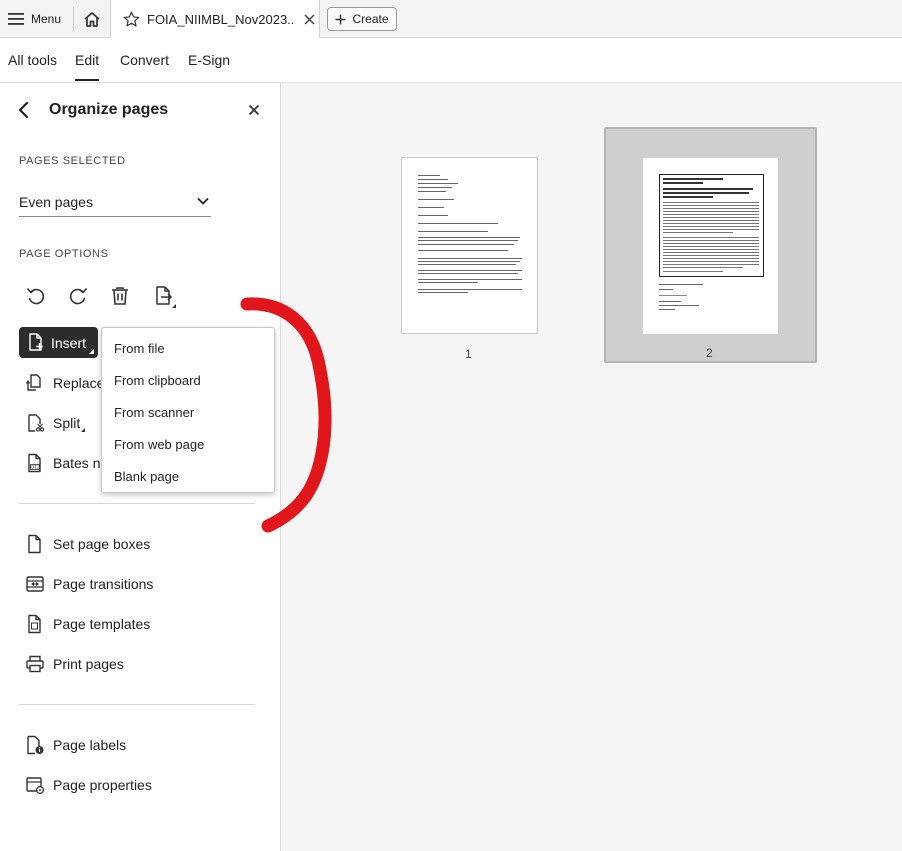  I want to click on insert-page-icon, so click(36, 342).